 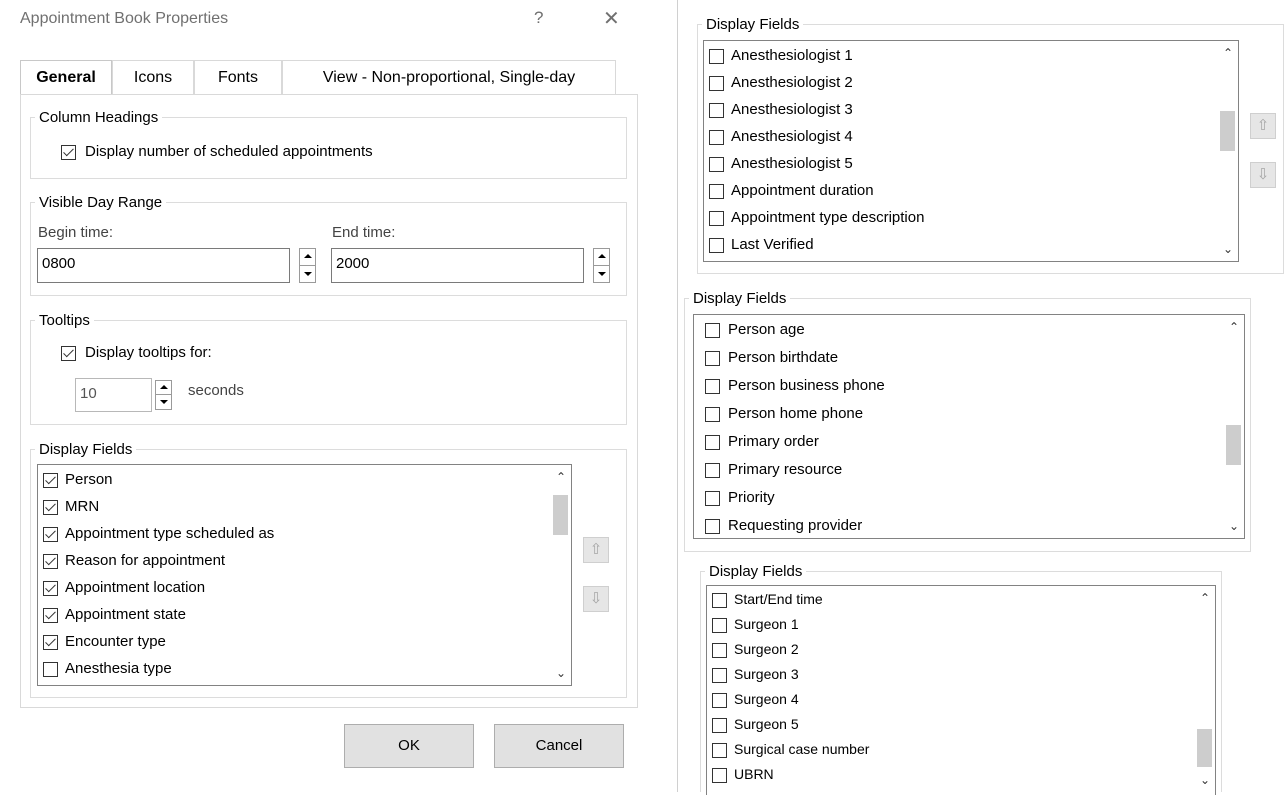 I want to click on list-item: Surgeon 5, so click(x=951, y=725).